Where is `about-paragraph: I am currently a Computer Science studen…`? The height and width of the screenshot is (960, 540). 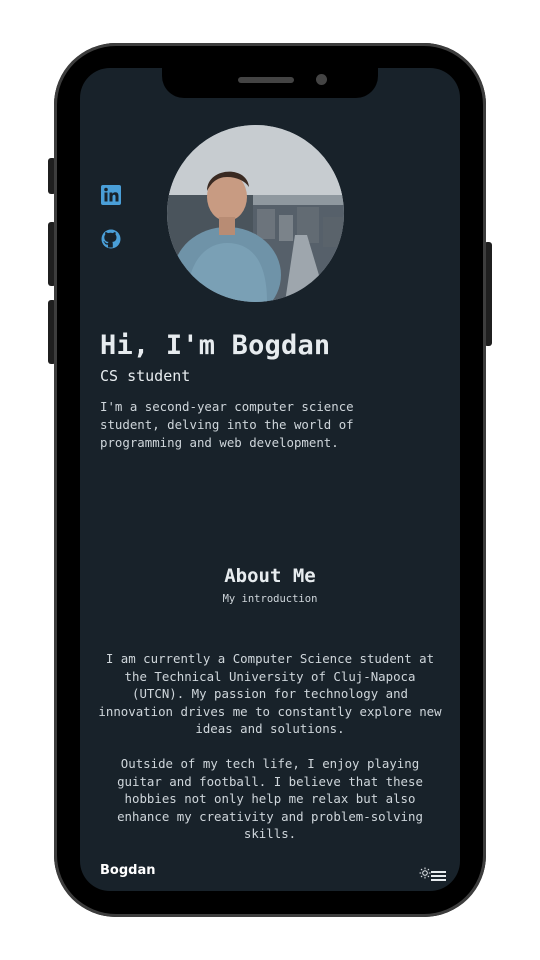
about-paragraph: I am currently a Computer Science studen… is located at coordinates (270, 694).